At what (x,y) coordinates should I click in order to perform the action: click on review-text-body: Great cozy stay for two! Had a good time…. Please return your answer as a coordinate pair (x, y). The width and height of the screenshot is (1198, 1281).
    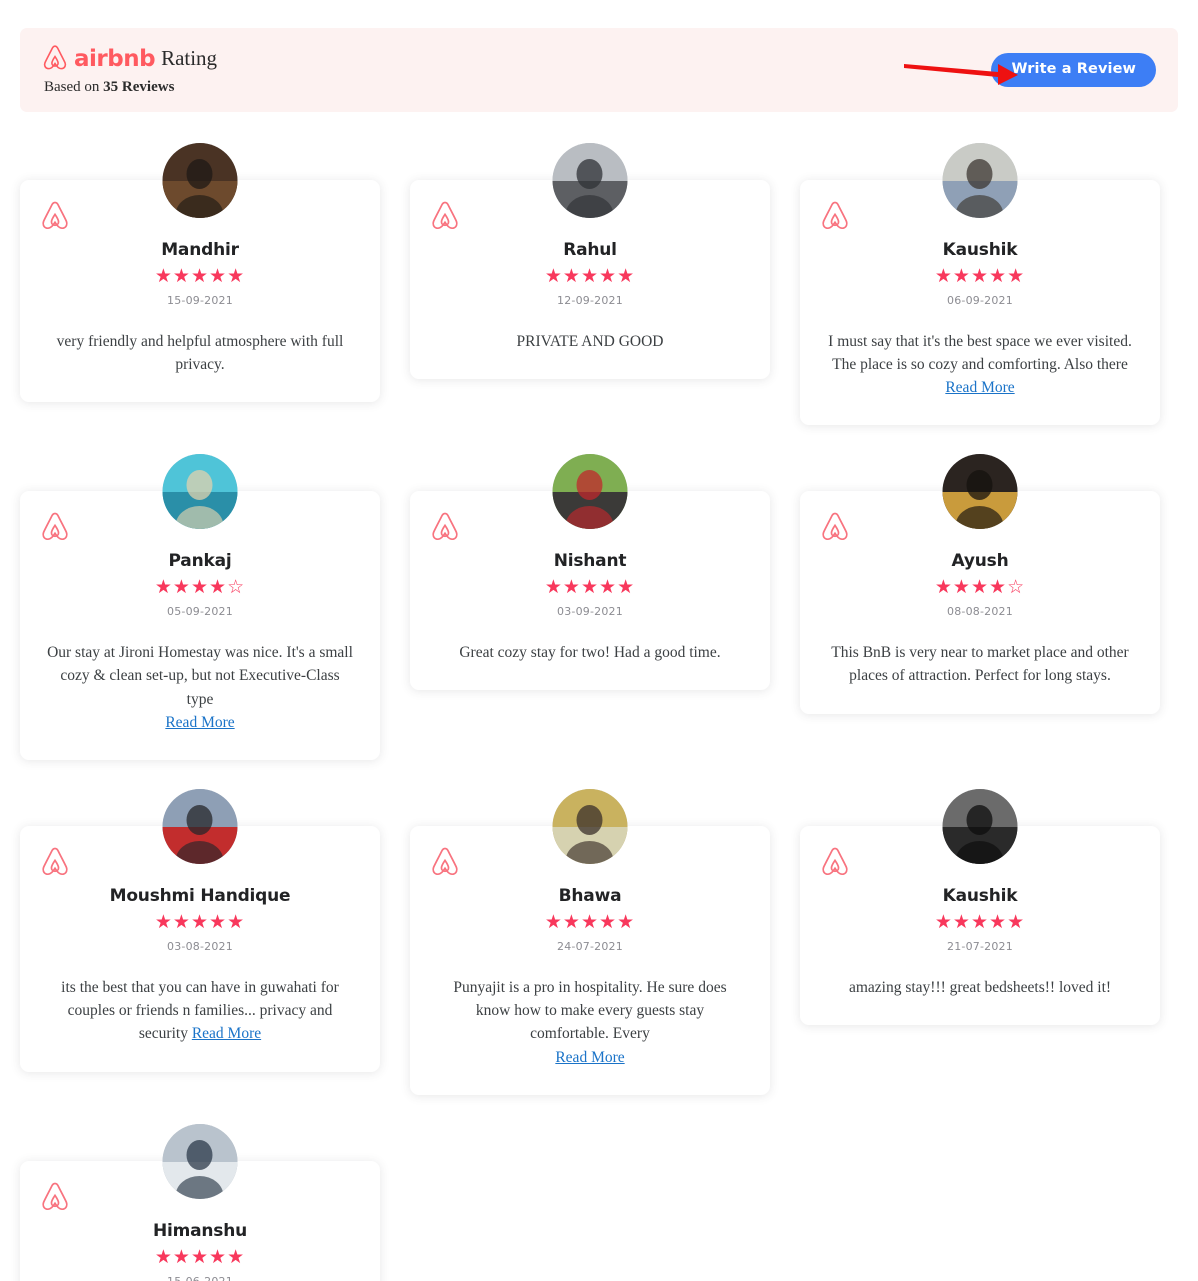
    Looking at the image, I should click on (590, 653).